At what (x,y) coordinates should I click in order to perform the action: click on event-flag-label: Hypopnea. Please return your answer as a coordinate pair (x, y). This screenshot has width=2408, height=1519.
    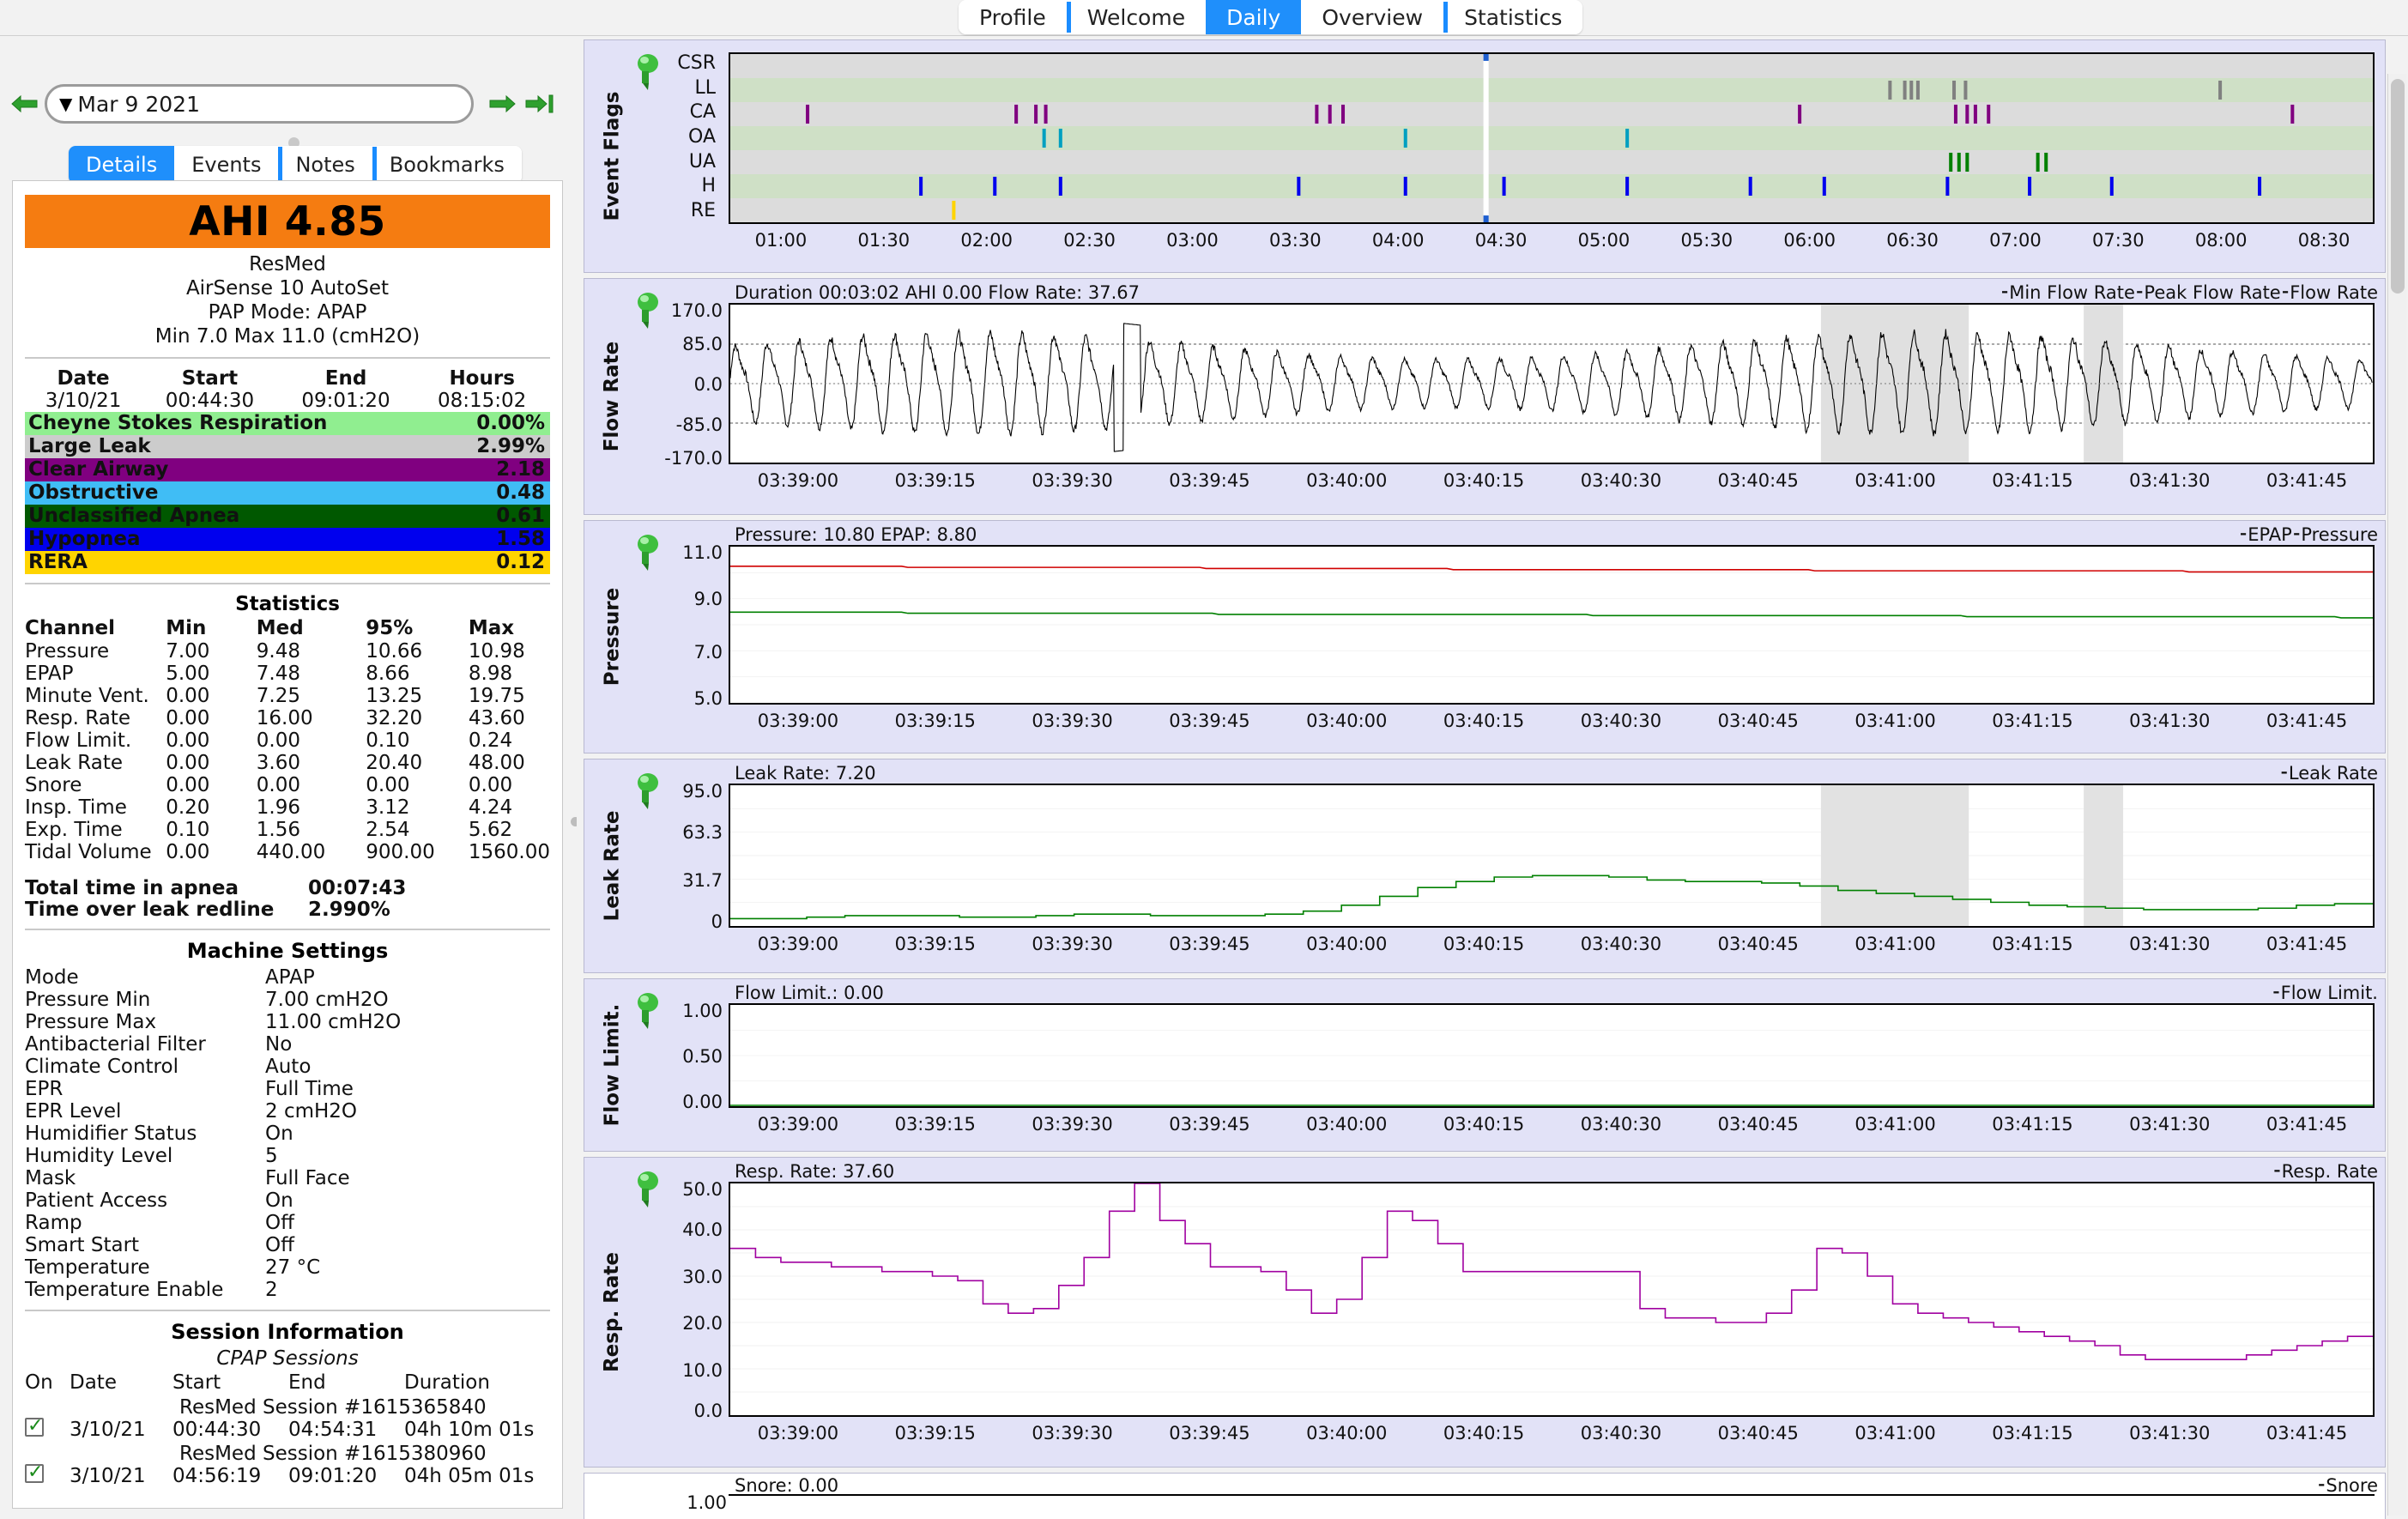
    Looking at the image, I should click on (84, 539).